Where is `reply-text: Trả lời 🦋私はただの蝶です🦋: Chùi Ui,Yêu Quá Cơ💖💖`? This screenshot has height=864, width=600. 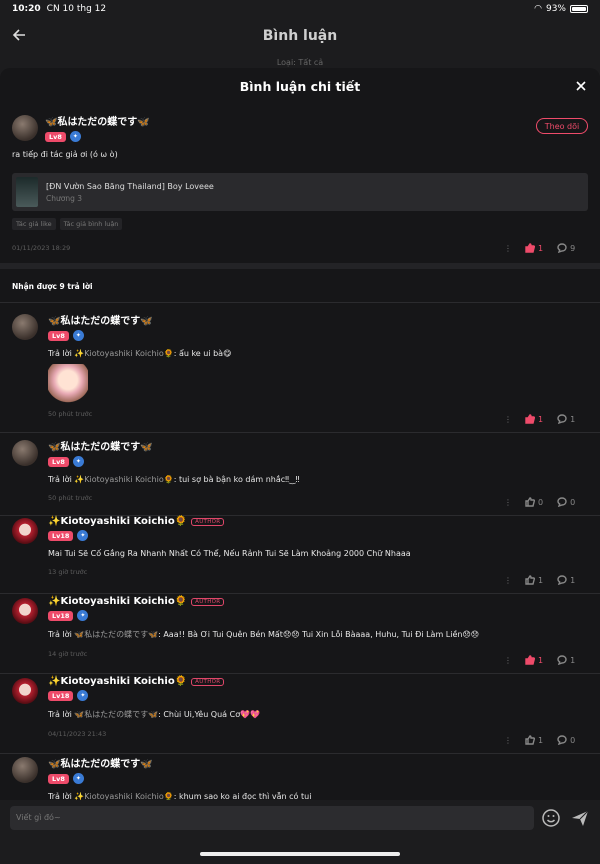
reply-text: Trả lời 🦋私はただの蝶です🦋: Chùi Ui,Yêu Quá Cơ💖💖 is located at coordinates (154, 714).